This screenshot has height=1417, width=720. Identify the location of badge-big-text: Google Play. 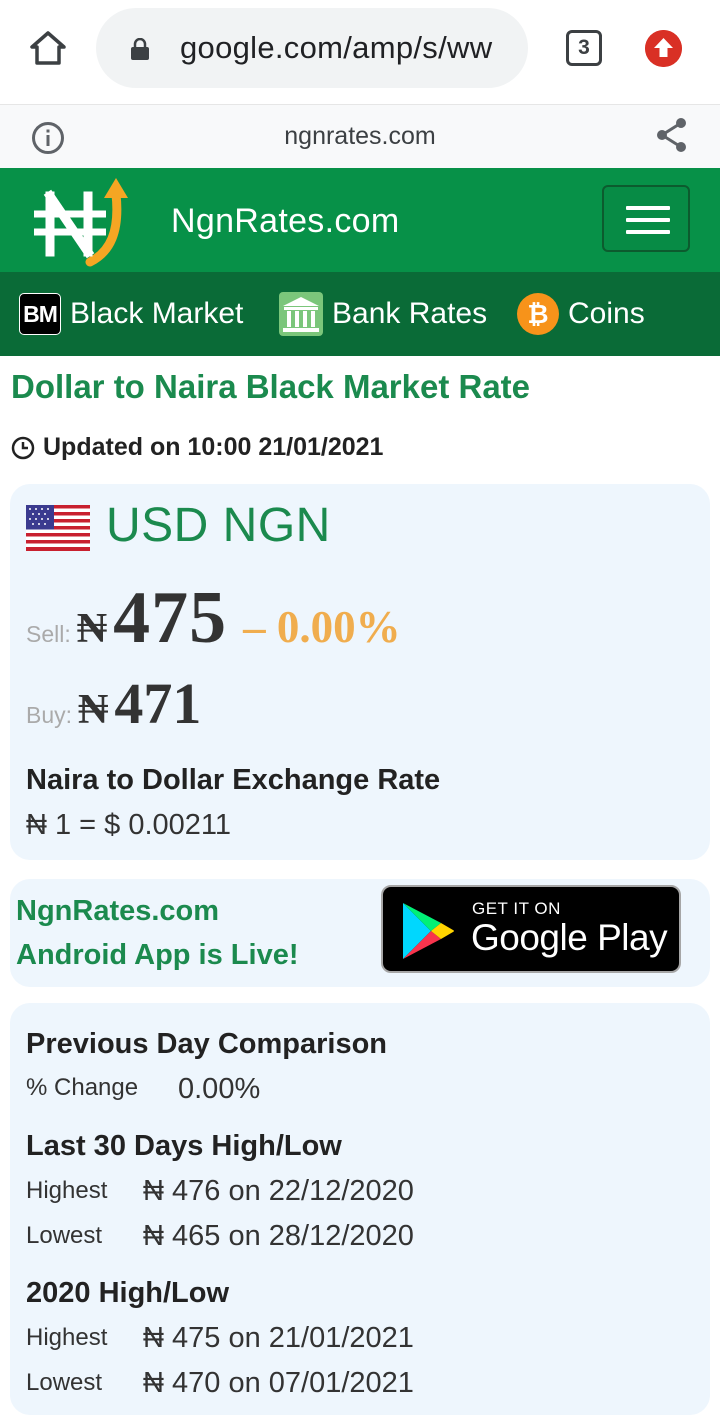
(569, 937).